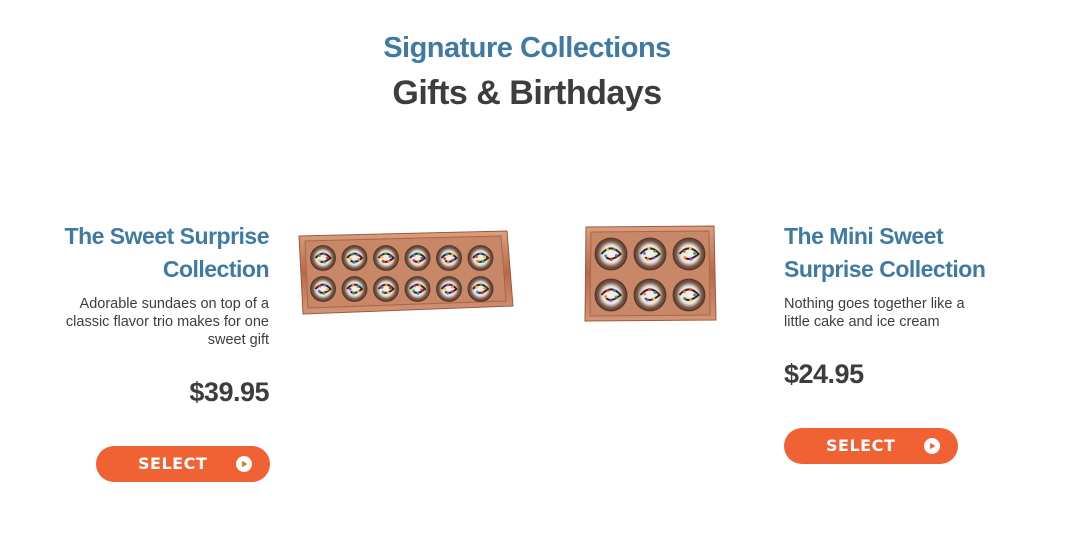 Image resolution: width=1074 pixels, height=552 pixels. What do you see at coordinates (139, 253) in the screenshot?
I see `product-name: The Sweet Surprise Collection` at bounding box center [139, 253].